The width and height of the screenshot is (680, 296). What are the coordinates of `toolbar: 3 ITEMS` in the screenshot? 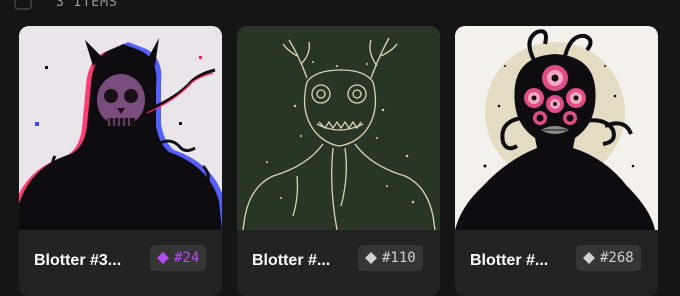 It's located at (340, 7).